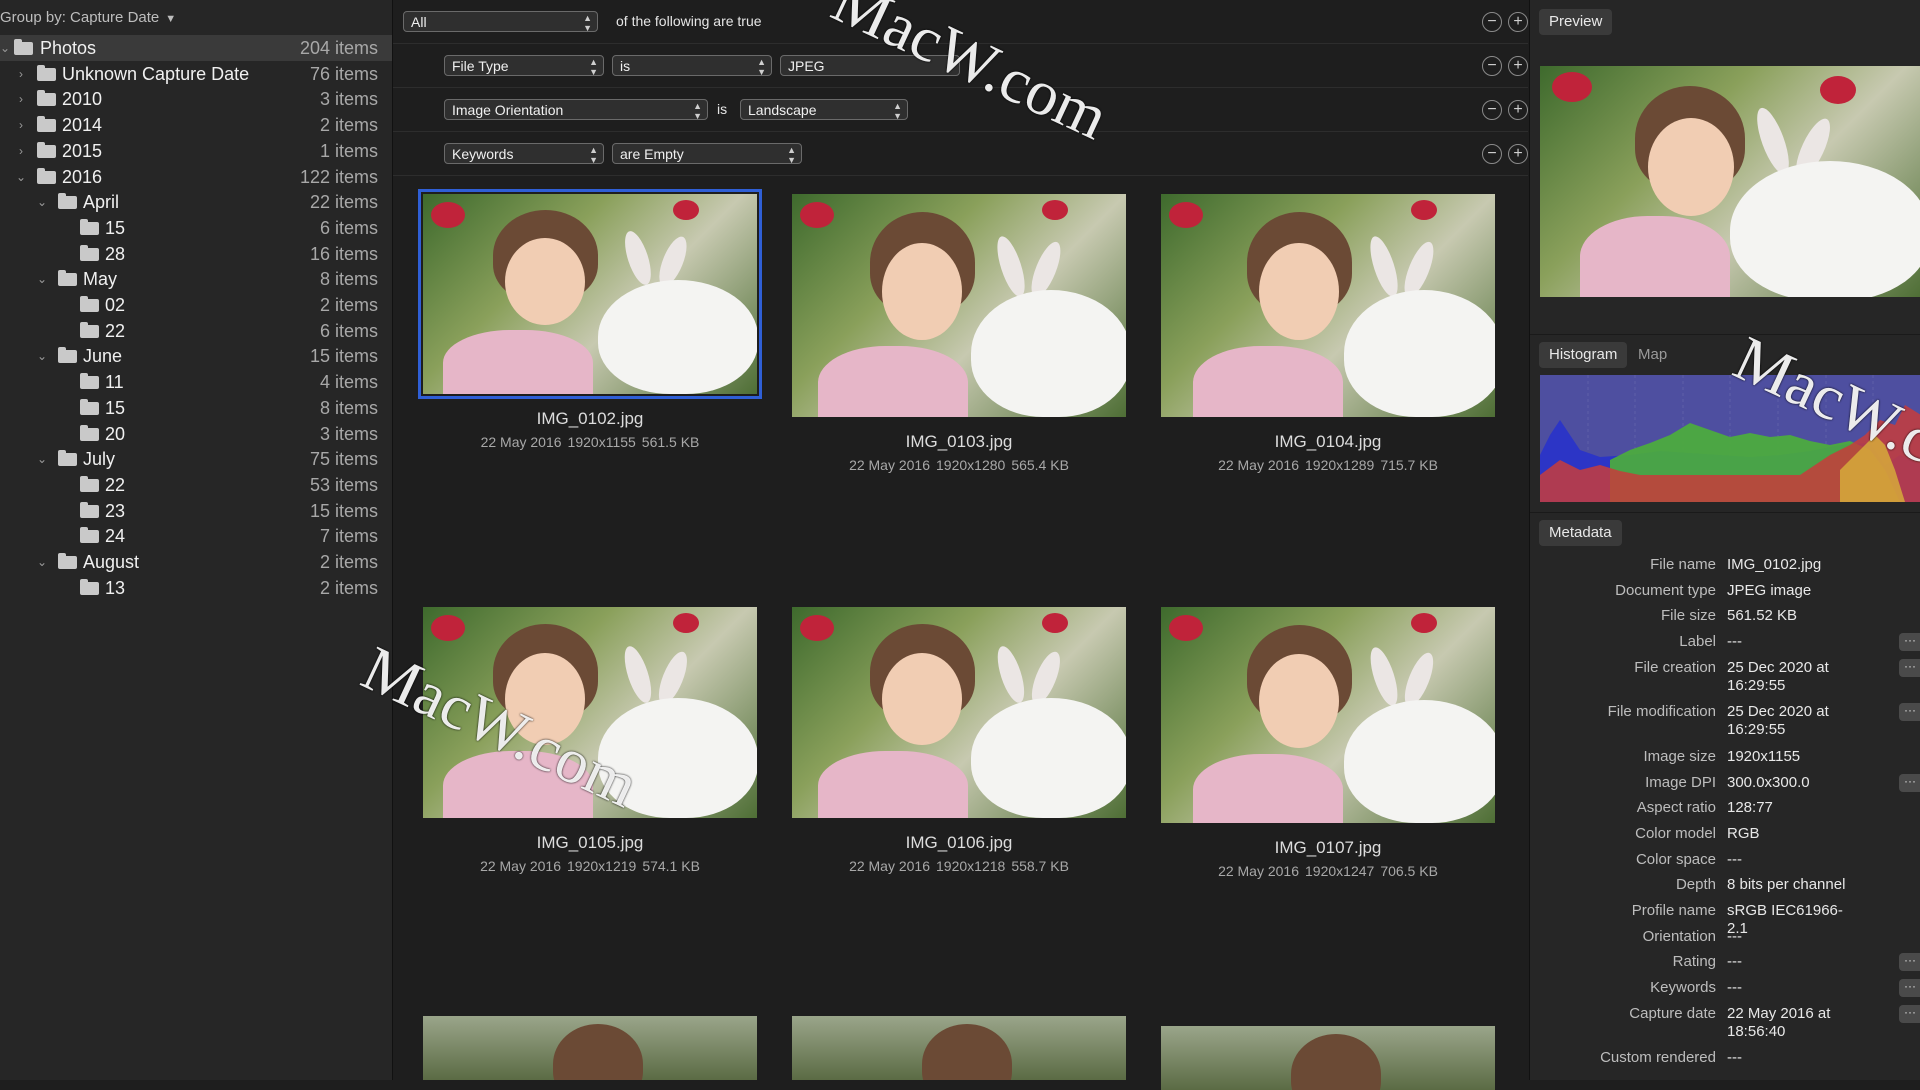 Image resolution: width=1920 pixels, height=1090 pixels. What do you see at coordinates (196, 382) in the screenshot?
I see `sidebar-item: 11 4 items` at bounding box center [196, 382].